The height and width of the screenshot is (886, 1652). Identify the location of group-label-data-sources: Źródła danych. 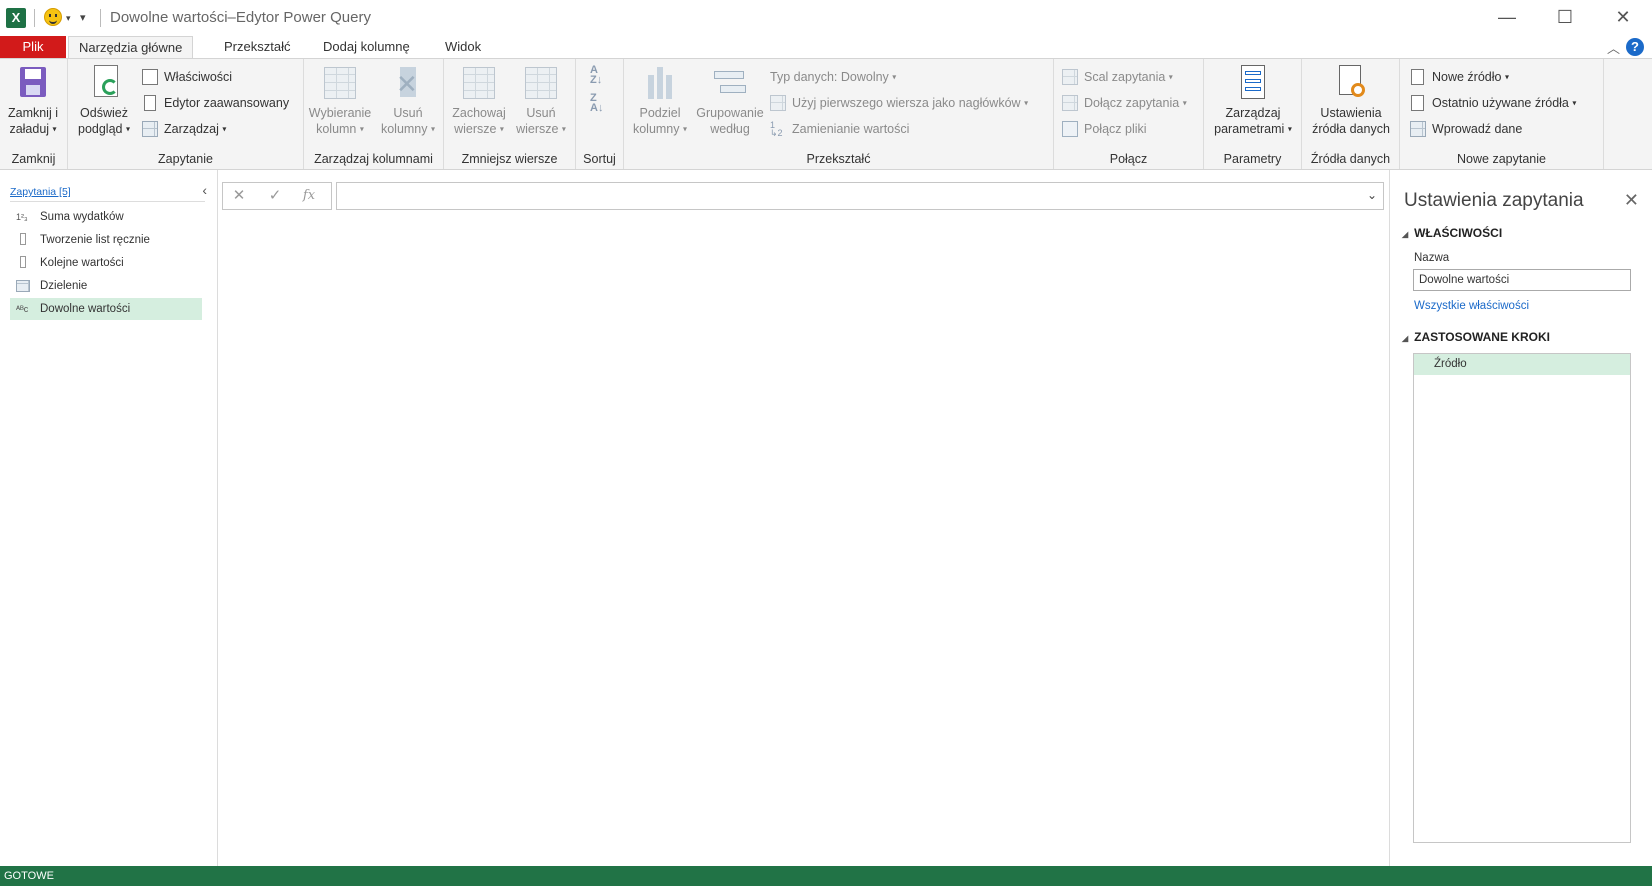
(1350, 159).